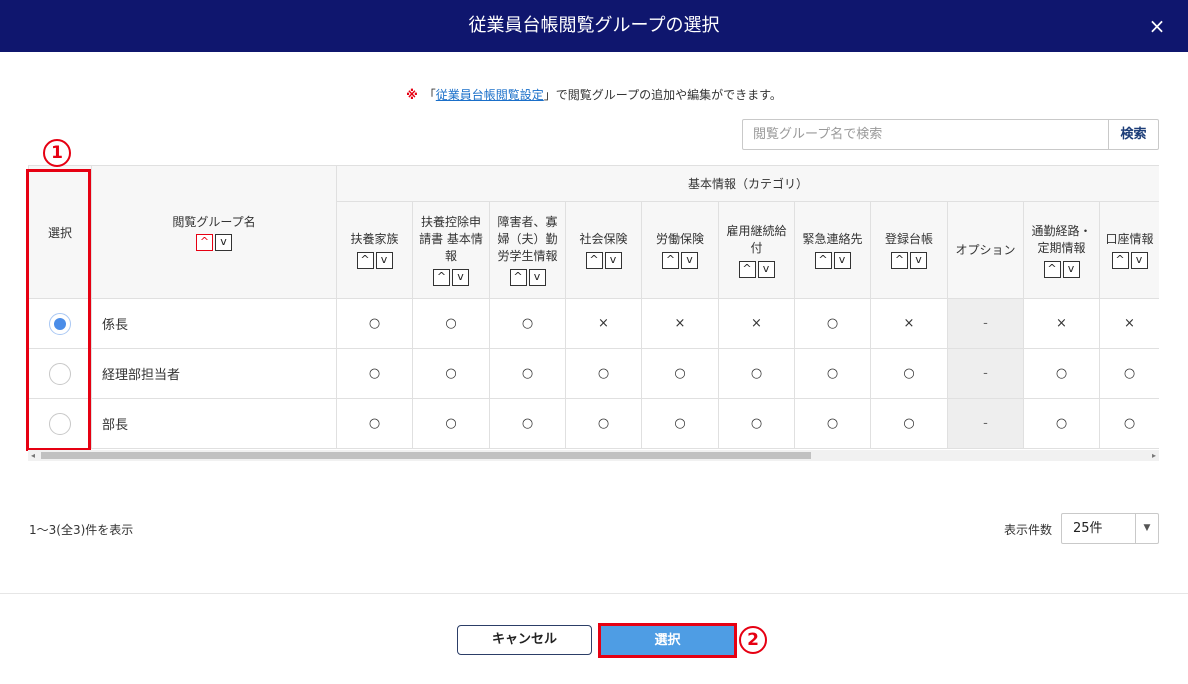 This screenshot has width=1188, height=684. What do you see at coordinates (58, 310) in the screenshot?
I see `select-column-highlight` at bounding box center [58, 310].